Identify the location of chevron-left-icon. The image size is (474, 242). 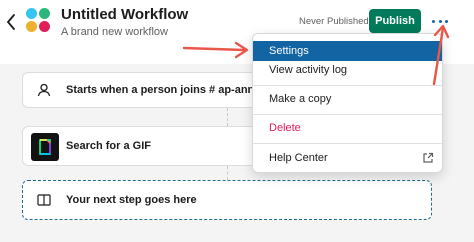
(11, 22).